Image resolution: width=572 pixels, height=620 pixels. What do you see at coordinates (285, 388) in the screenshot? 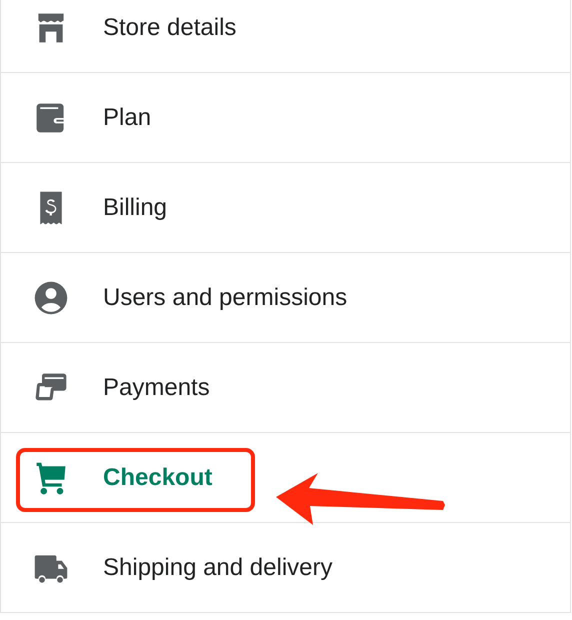
I see `nav-item: Payments` at bounding box center [285, 388].